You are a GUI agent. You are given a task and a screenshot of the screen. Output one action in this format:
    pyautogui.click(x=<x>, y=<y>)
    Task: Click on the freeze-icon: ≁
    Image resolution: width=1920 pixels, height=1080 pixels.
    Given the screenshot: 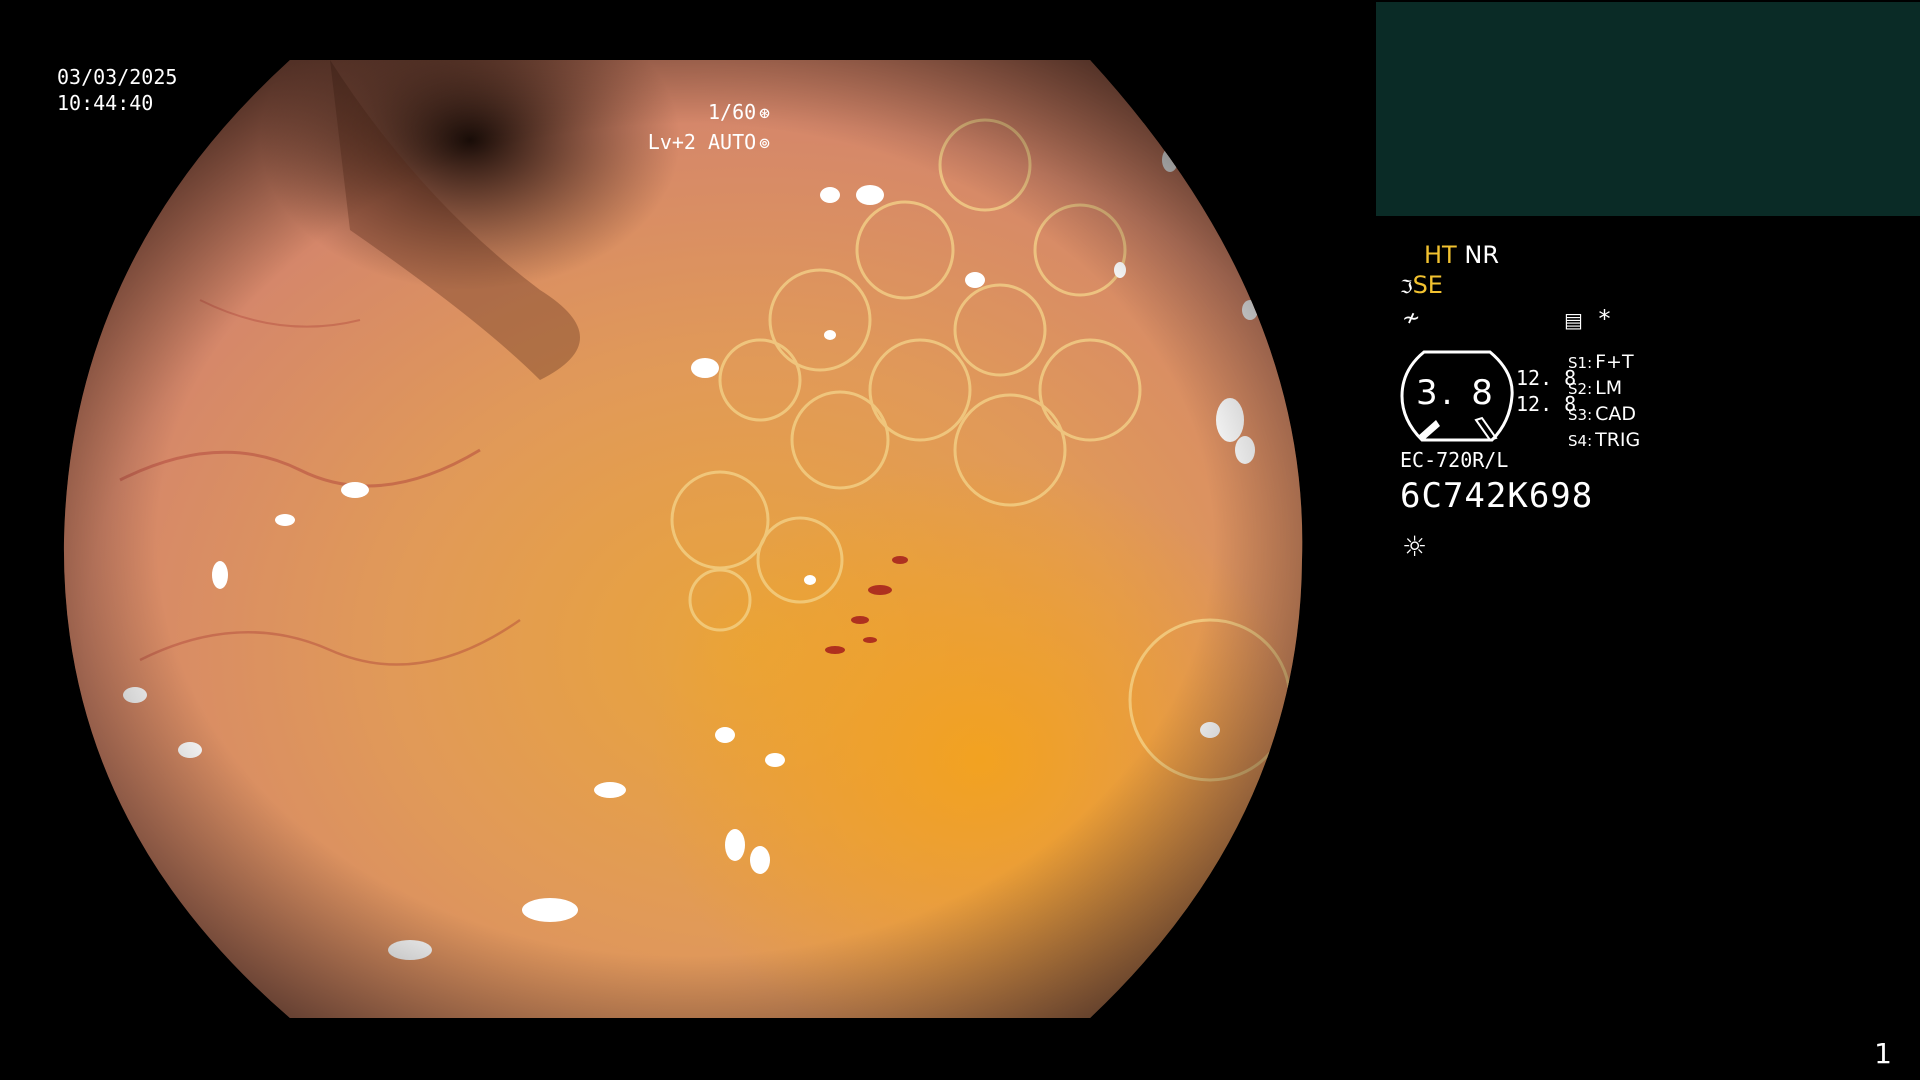 What is the action you would take?
    pyautogui.click(x=1411, y=318)
    